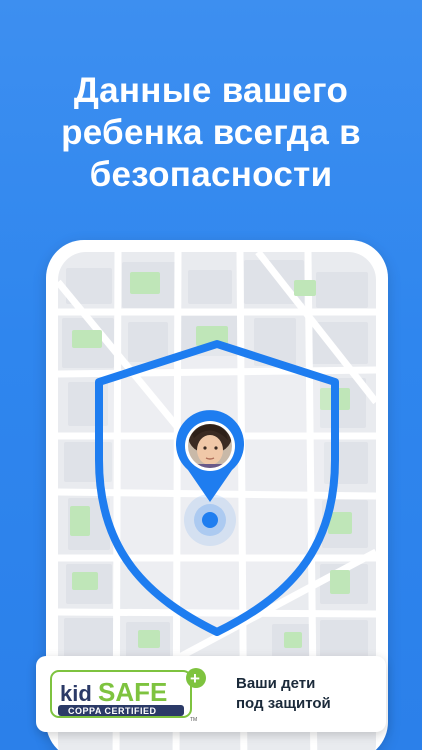 The image size is (422, 750). I want to click on headline-line-2: ребенка всегда в, so click(211, 132).